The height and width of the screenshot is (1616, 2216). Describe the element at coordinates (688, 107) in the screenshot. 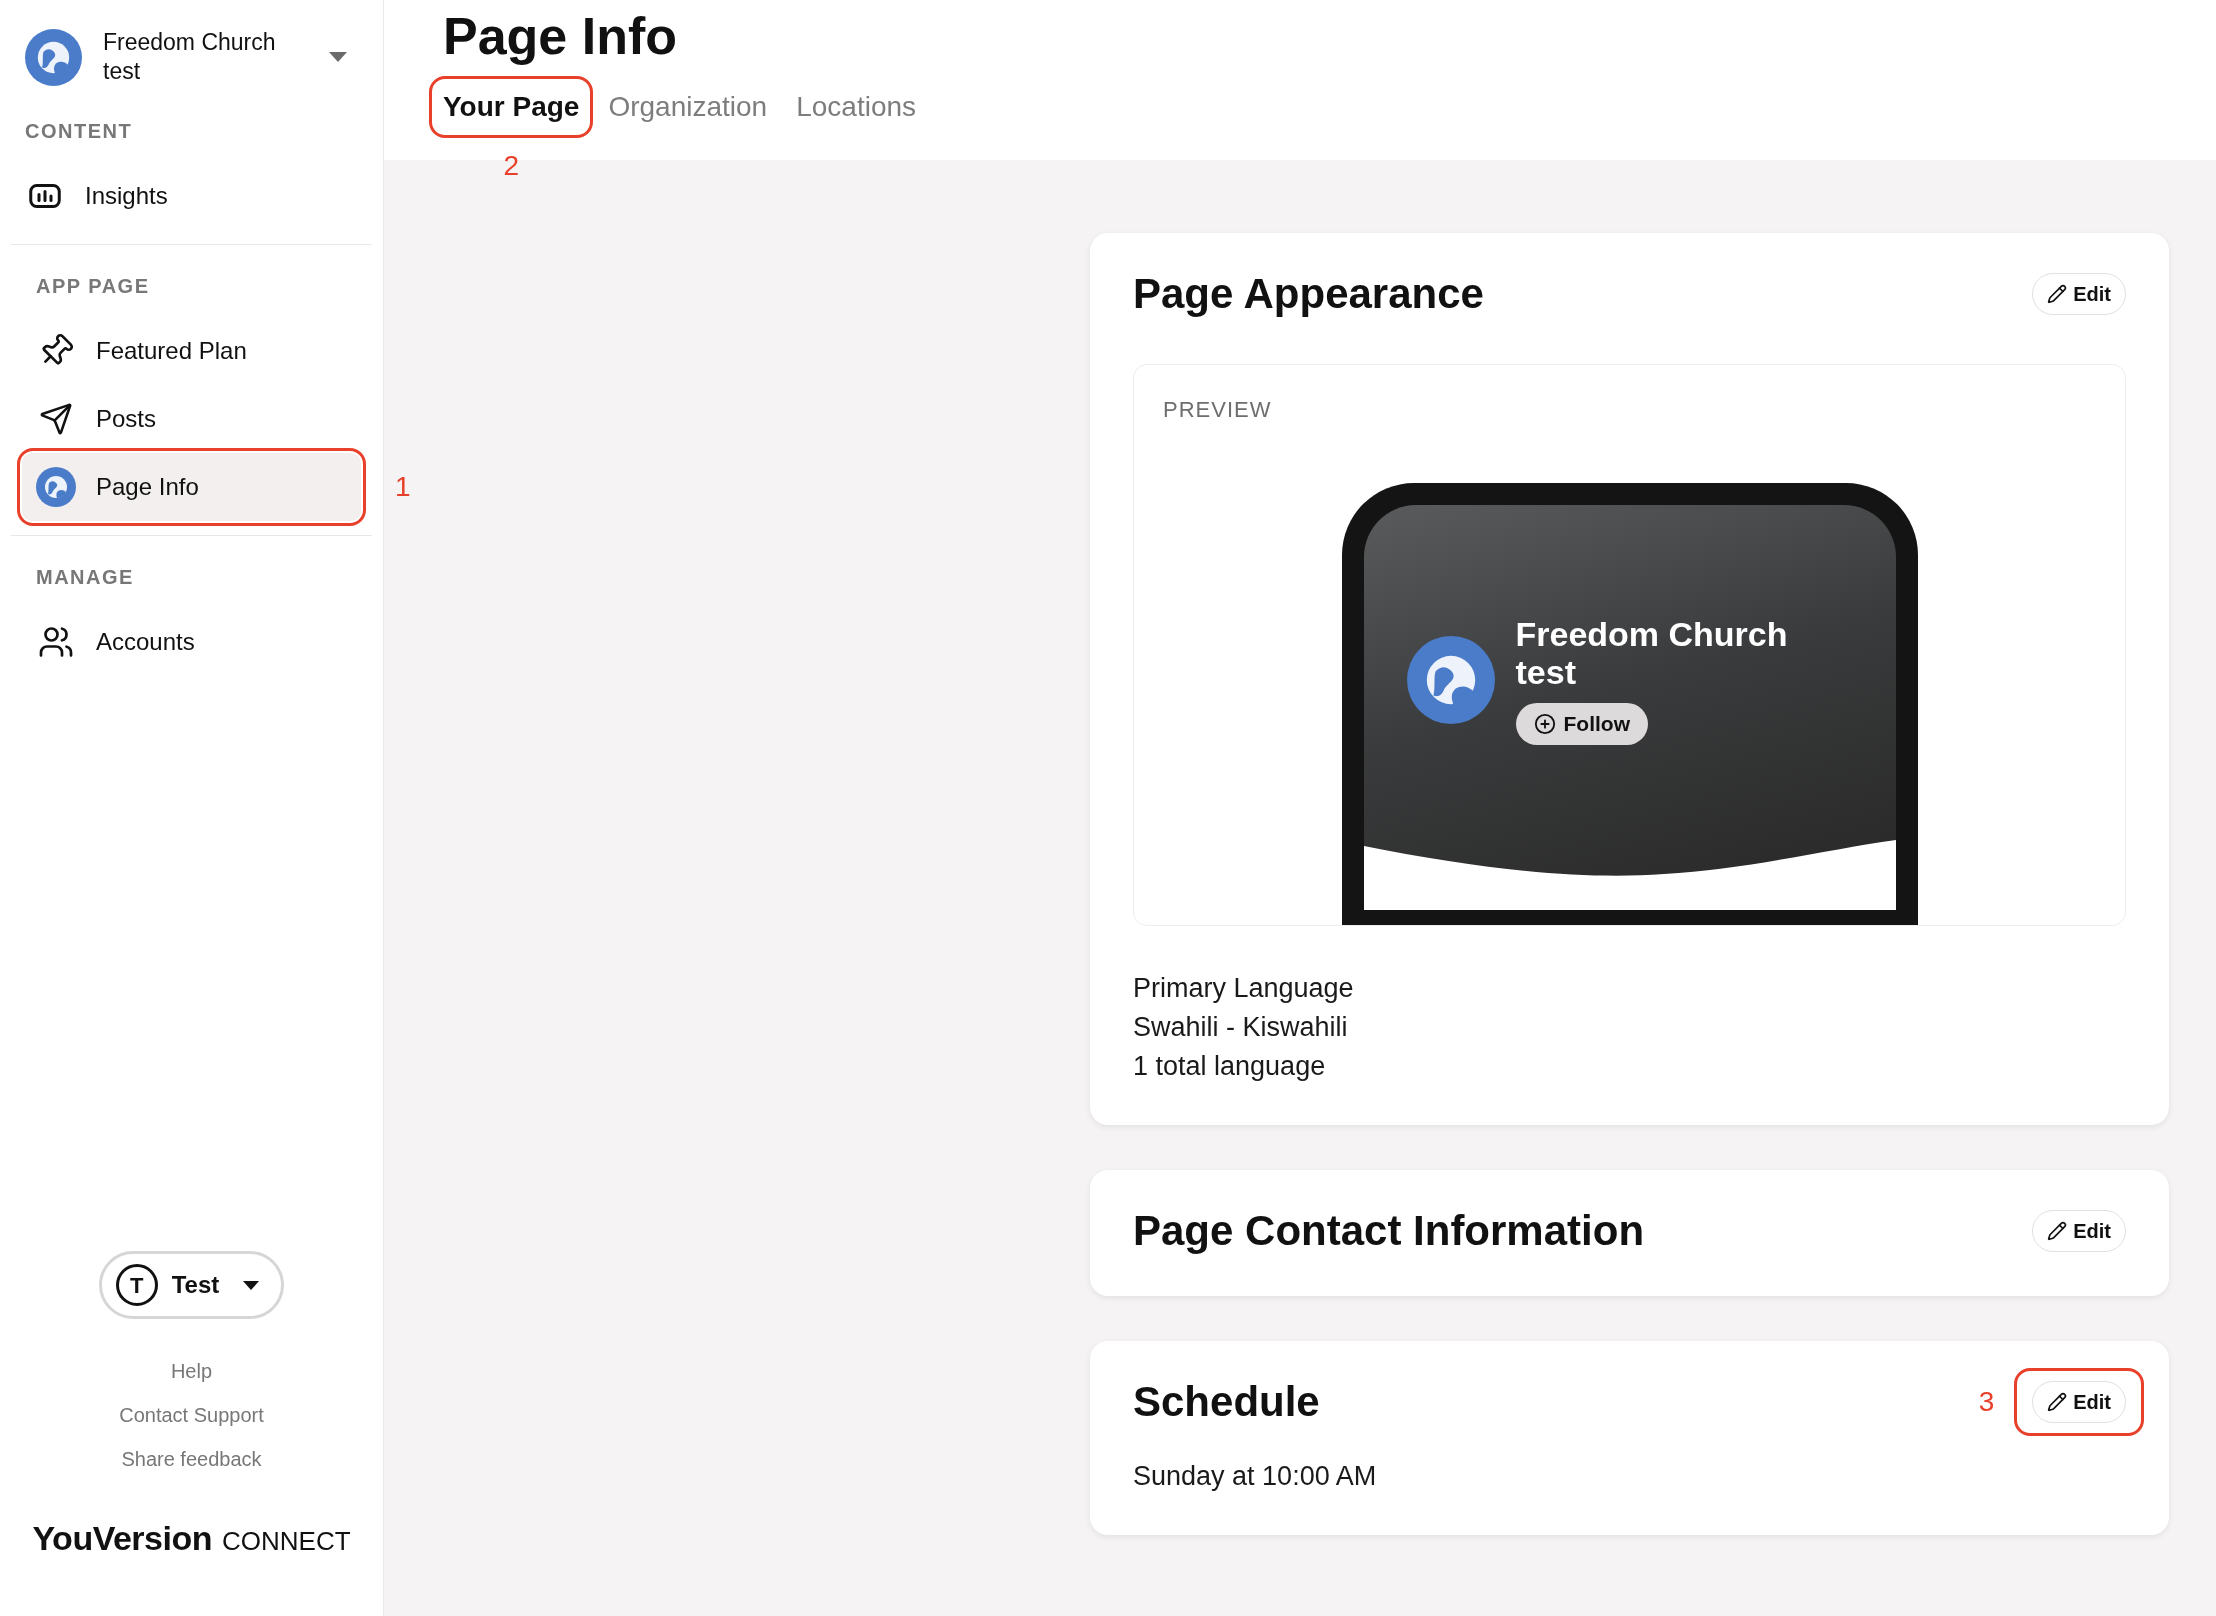

I see `tab: Organization` at that location.